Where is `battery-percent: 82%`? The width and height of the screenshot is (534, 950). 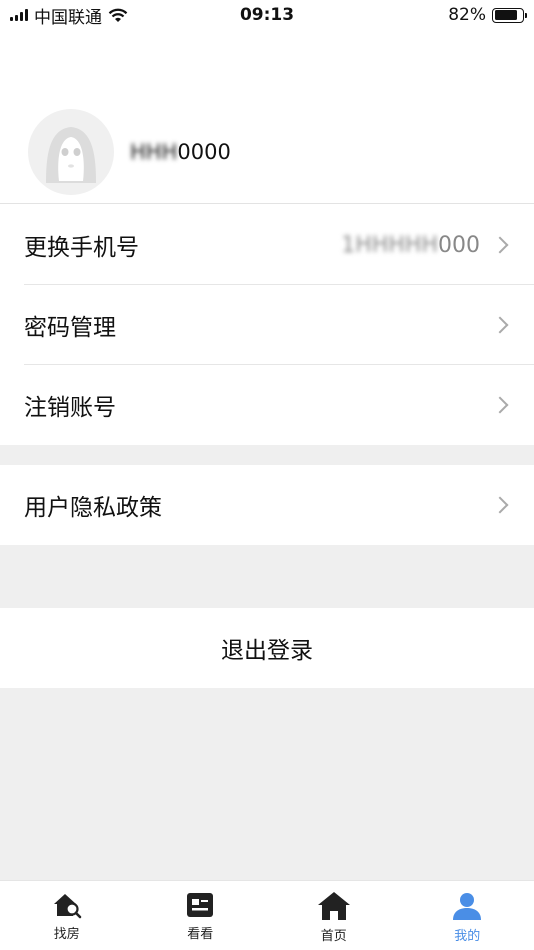
battery-percent: 82% is located at coordinates (467, 15).